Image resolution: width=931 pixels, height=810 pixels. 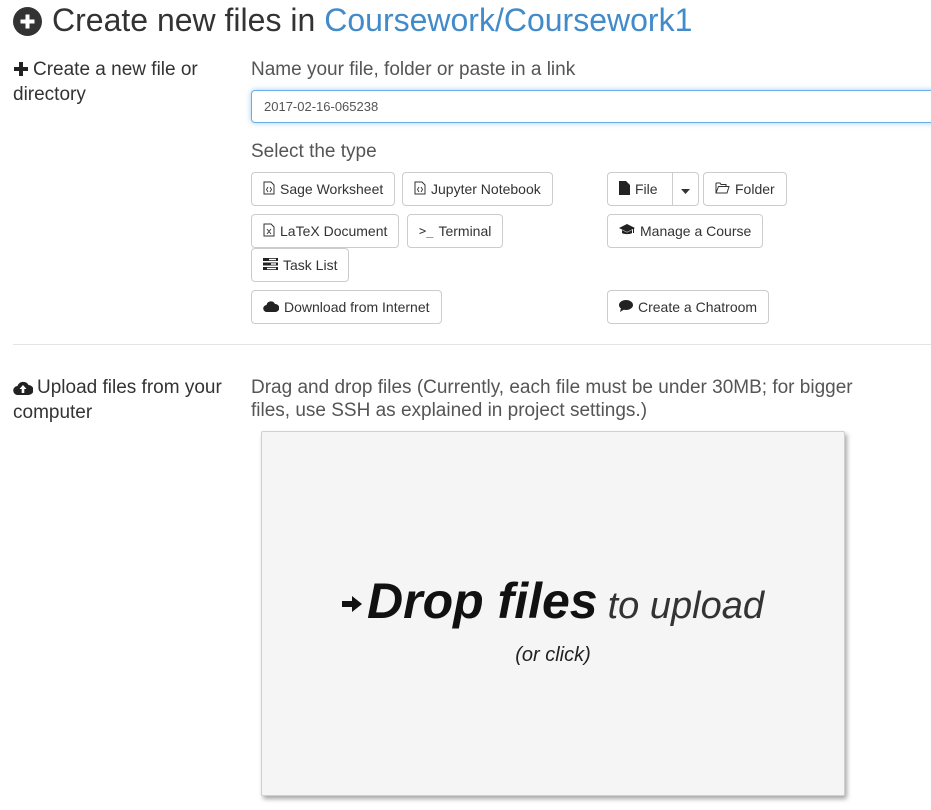 What do you see at coordinates (455, 231) in the screenshot?
I see `terminal-button: >_ Terminal` at bounding box center [455, 231].